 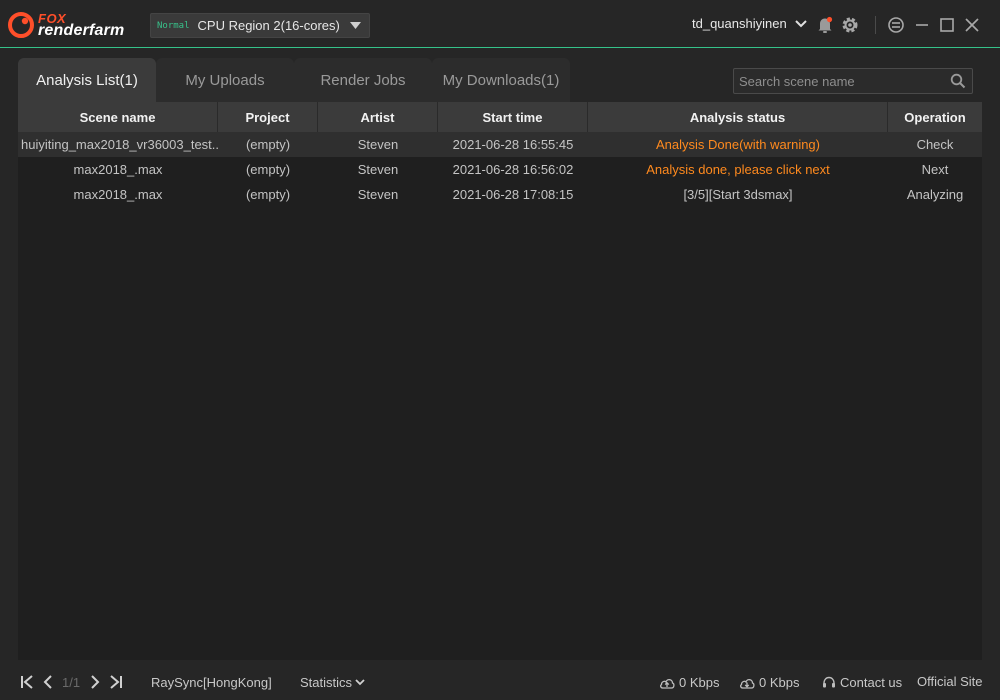 I want to click on cloud-upload-icon, so click(x=667, y=683).